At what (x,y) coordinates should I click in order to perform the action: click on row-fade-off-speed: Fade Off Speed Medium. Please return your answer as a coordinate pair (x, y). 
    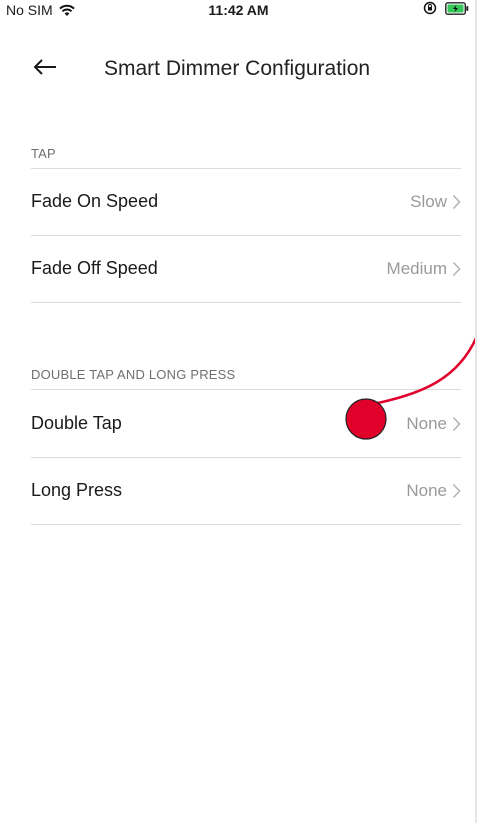
    Looking at the image, I should click on (246, 269).